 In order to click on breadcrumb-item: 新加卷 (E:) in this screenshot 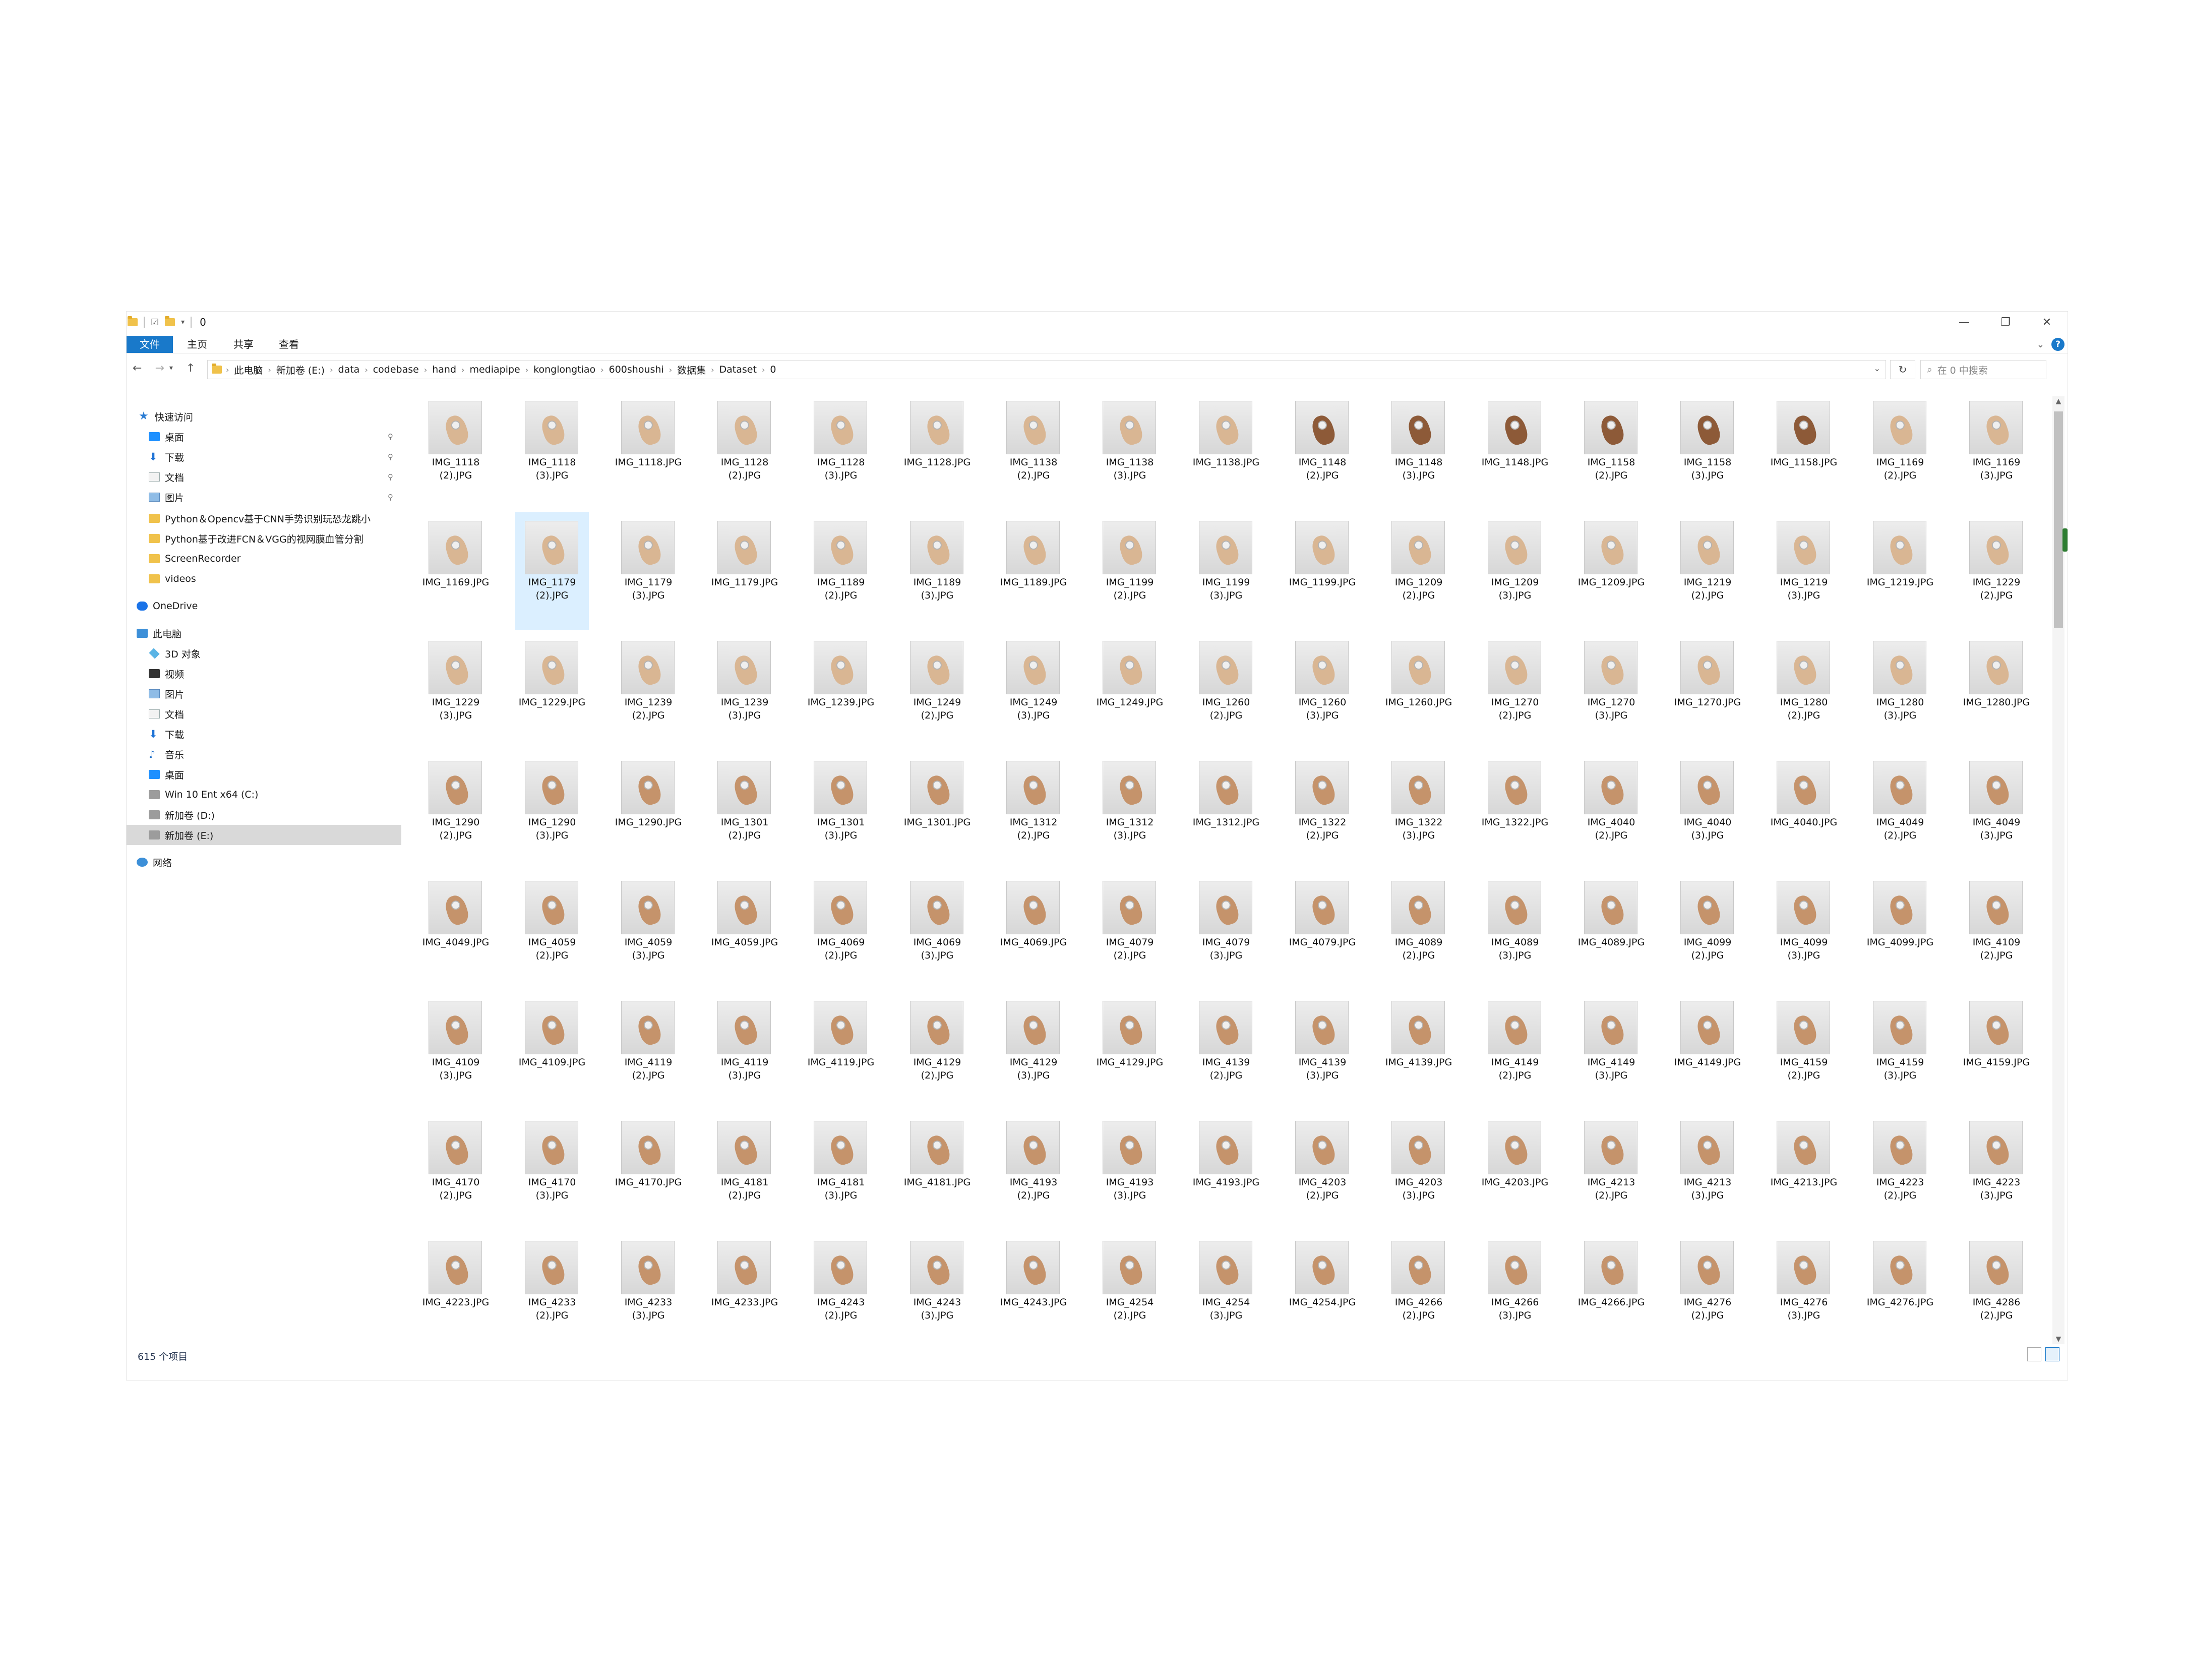, I will do `click(301, 370)`.